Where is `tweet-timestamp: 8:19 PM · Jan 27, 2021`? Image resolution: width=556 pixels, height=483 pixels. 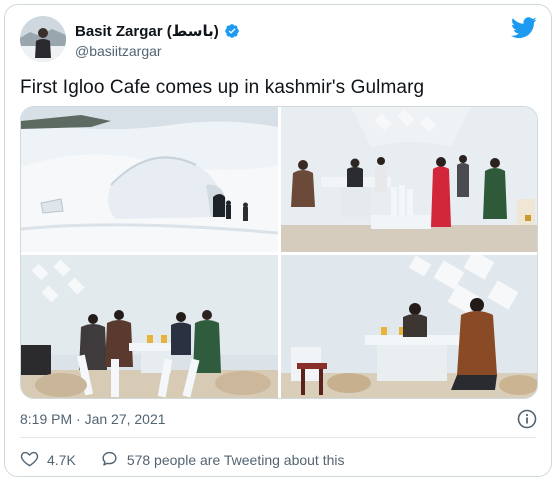
tweet-timestamp: 8:19 PM · Jan 27, 2021 is located at coordinates (93, 419).